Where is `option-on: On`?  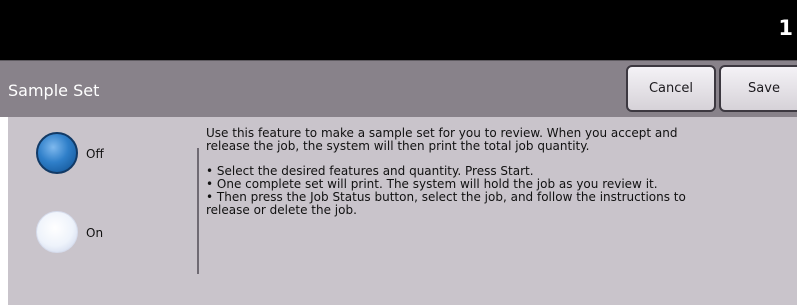 option-on: On is located at coordinates (98, 238).